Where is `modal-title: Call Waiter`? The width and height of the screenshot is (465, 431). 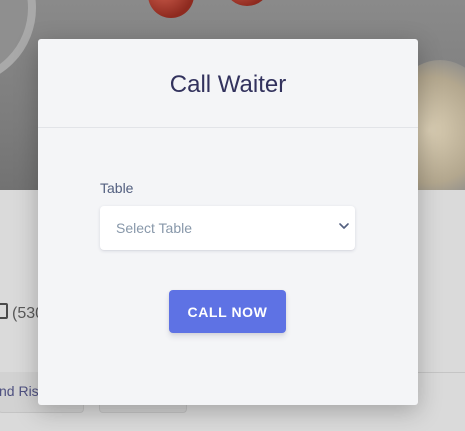
modal-title: Call Waiter is located at coordinates (228, 84).